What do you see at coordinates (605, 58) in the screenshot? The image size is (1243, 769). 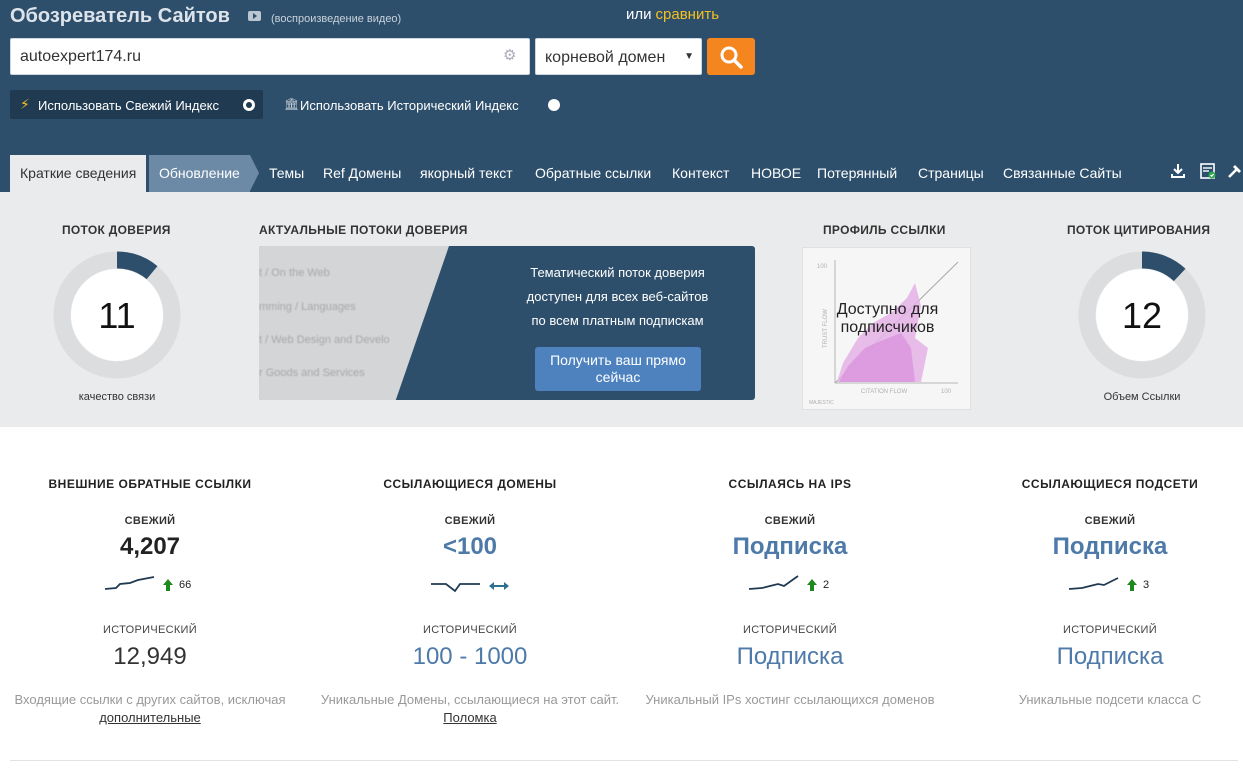 I see `scope-select-value: корневой домен` at bounding box center [605, 58].